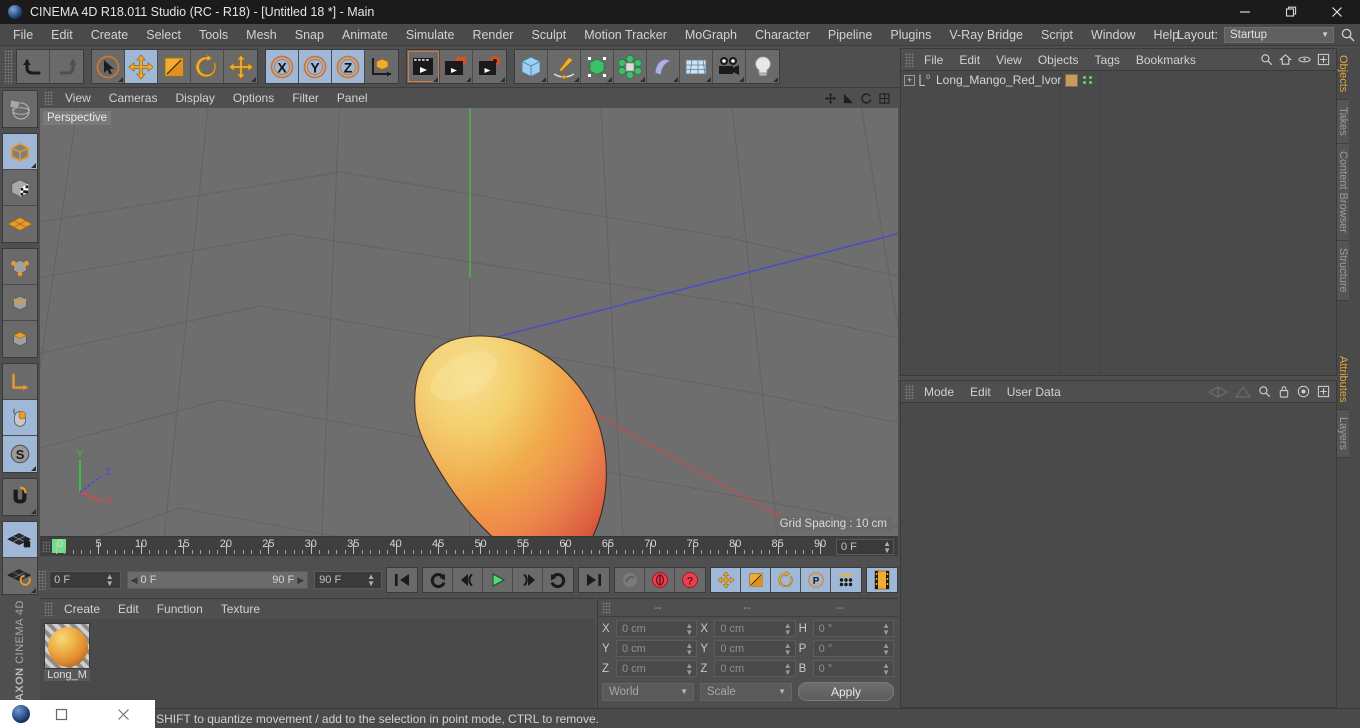 The image size is (1360, 728). I want to click on minimize-button, so click(1245, 12).